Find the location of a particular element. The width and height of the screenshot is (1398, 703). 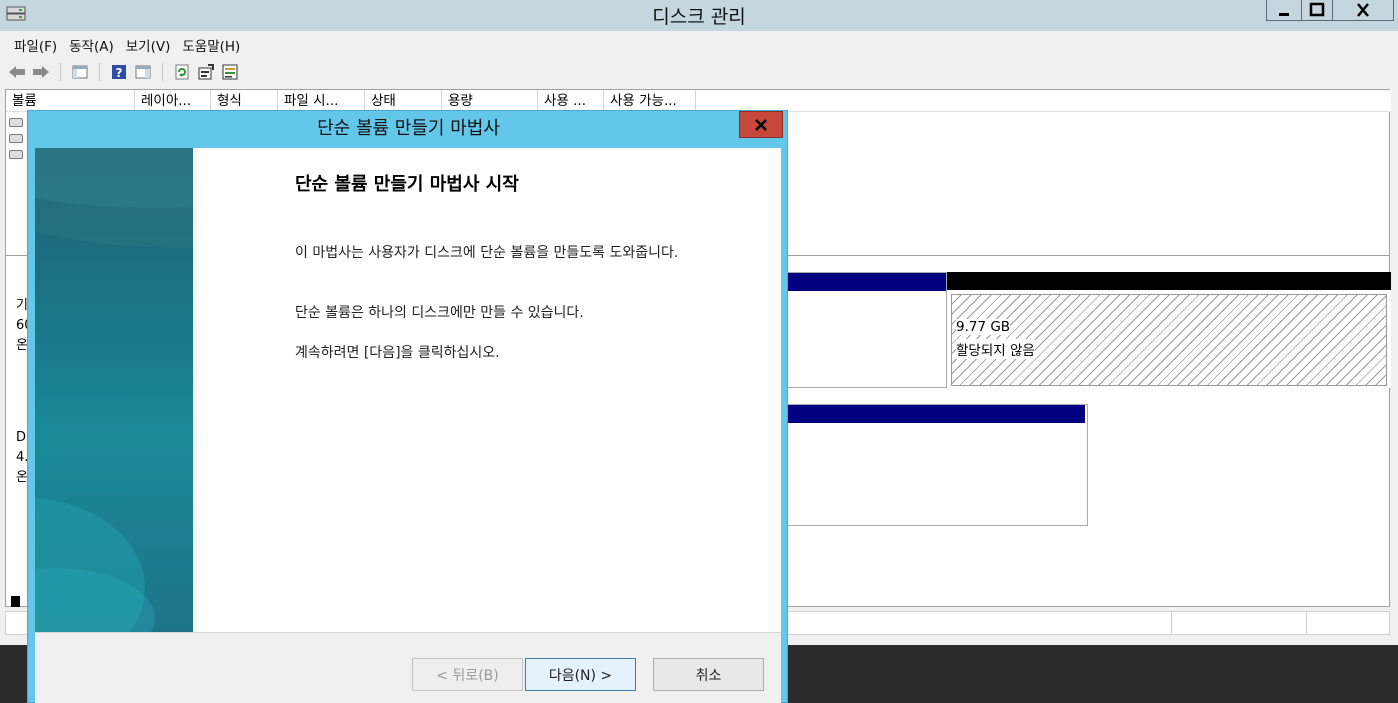

console-tree-icon is located at coordinates (80, 72).